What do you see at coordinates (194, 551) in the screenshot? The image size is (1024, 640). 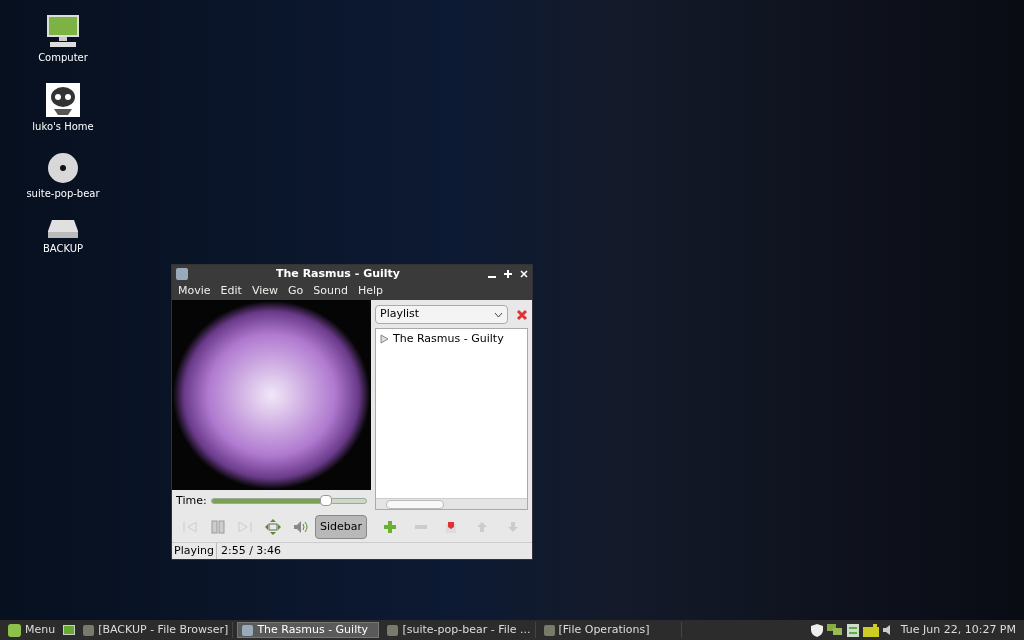 I see `playback-state: Playing` at bounding box center [194, 551].